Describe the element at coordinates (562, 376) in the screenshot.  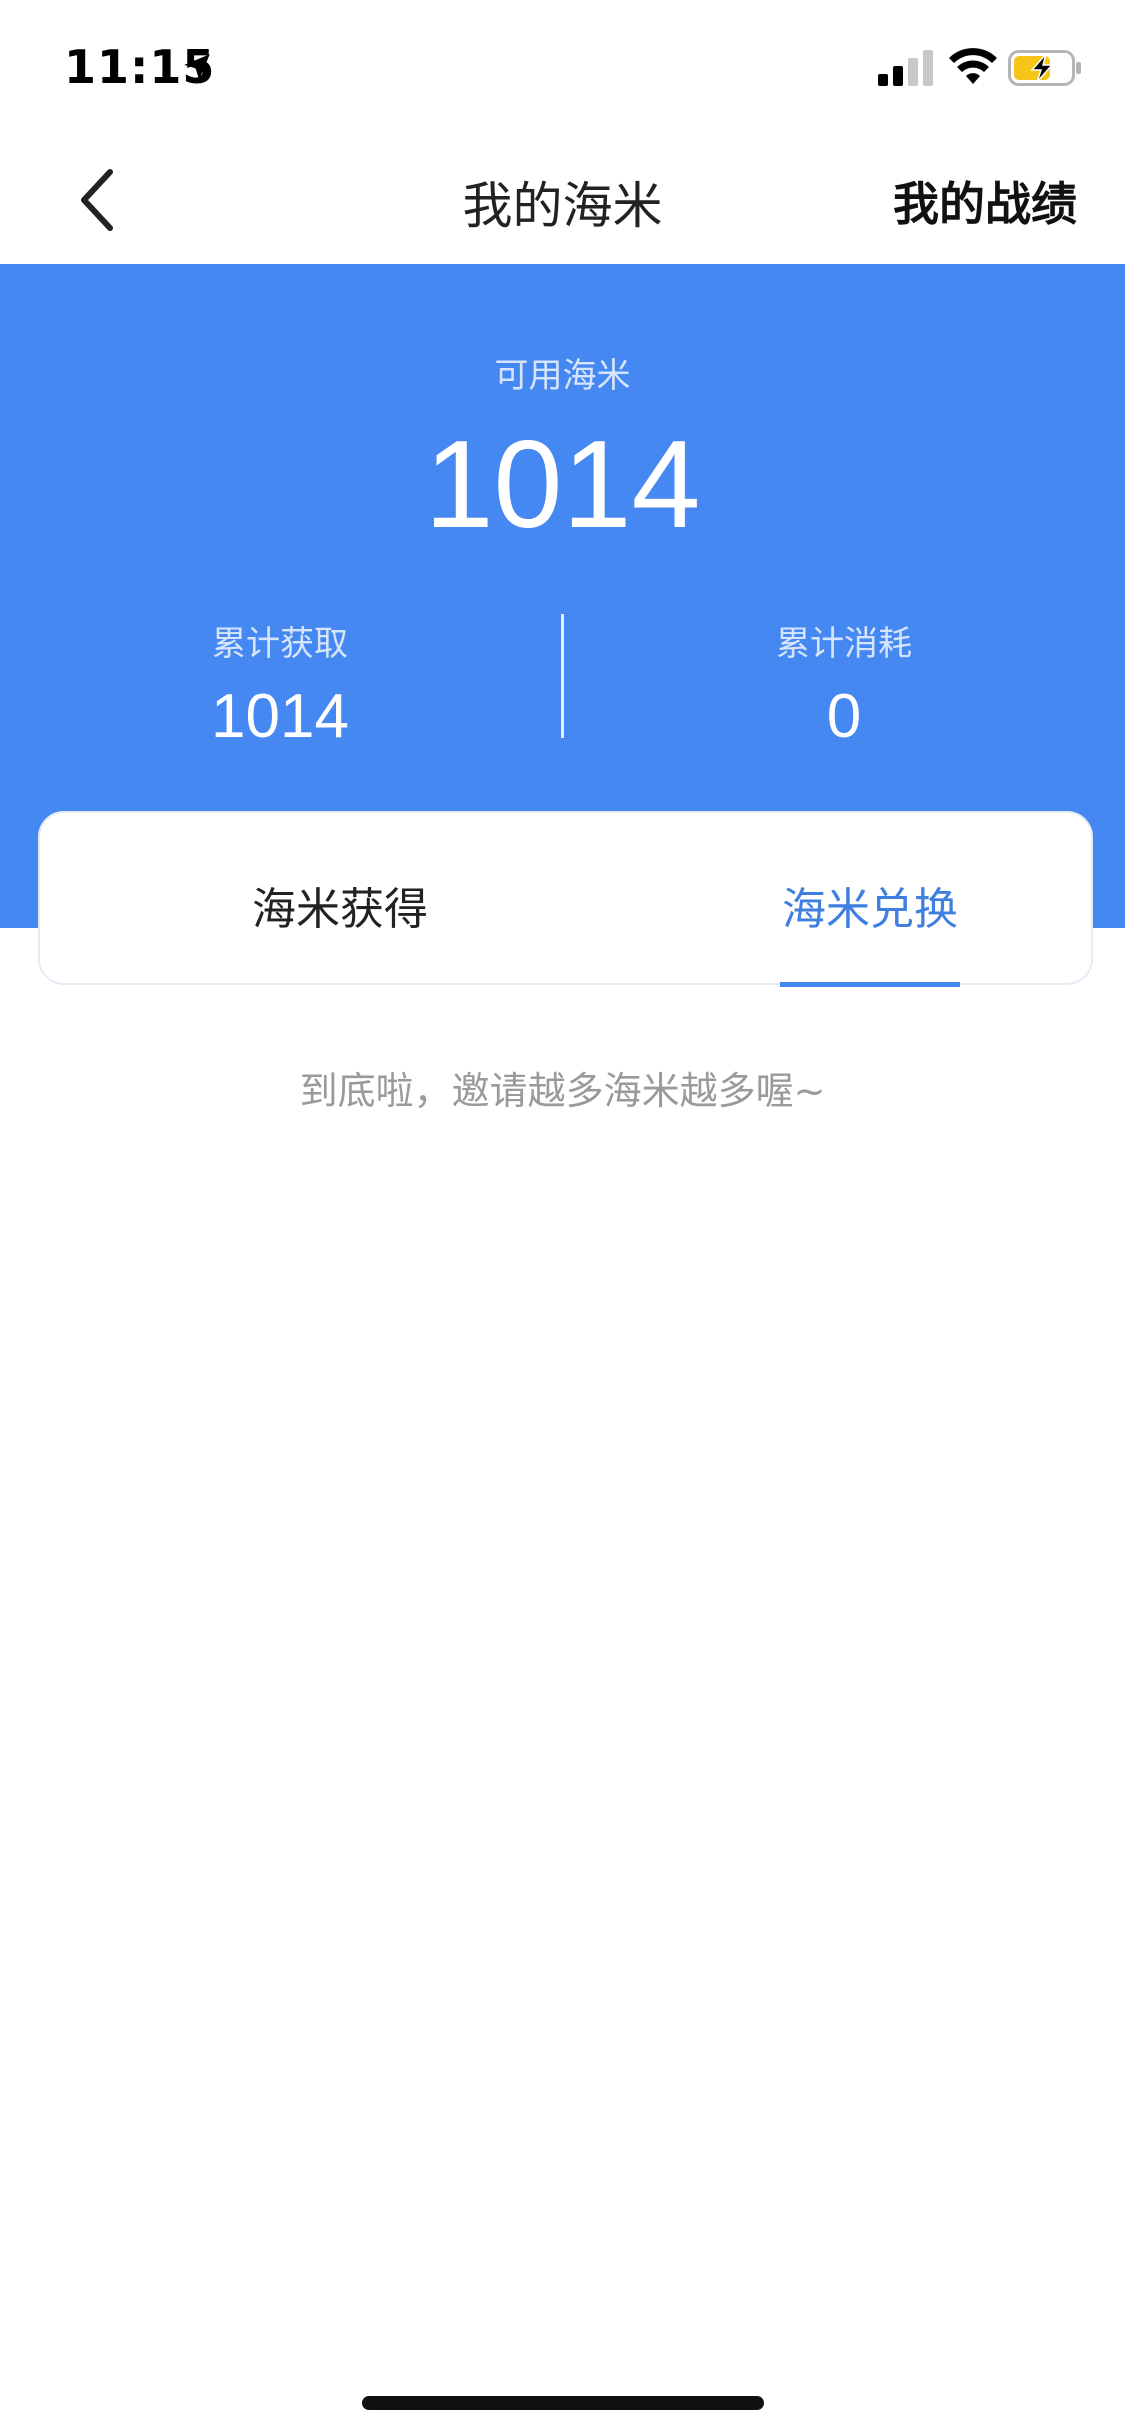
I see `available-label: 可用海米` at that location.